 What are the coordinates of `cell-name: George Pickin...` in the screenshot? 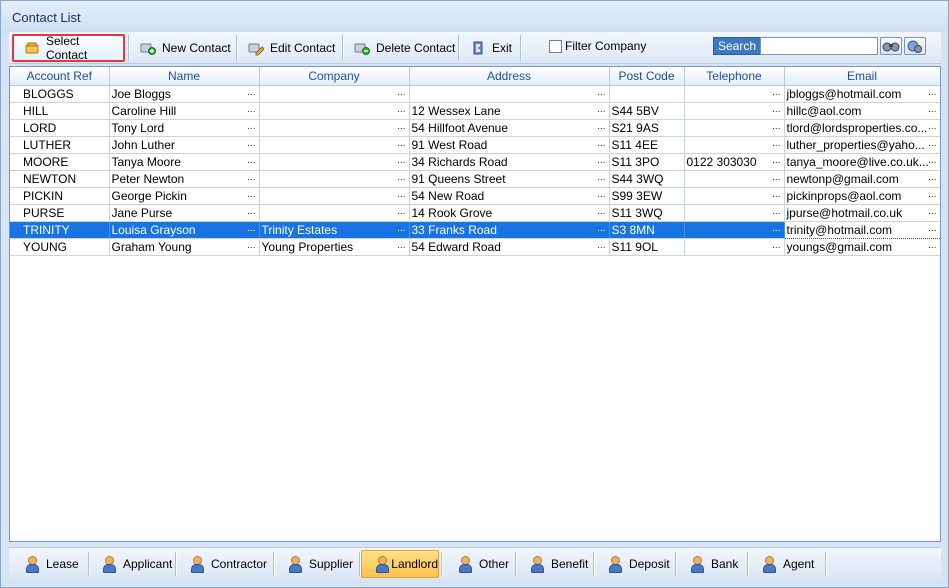 It's located at (184, 196).